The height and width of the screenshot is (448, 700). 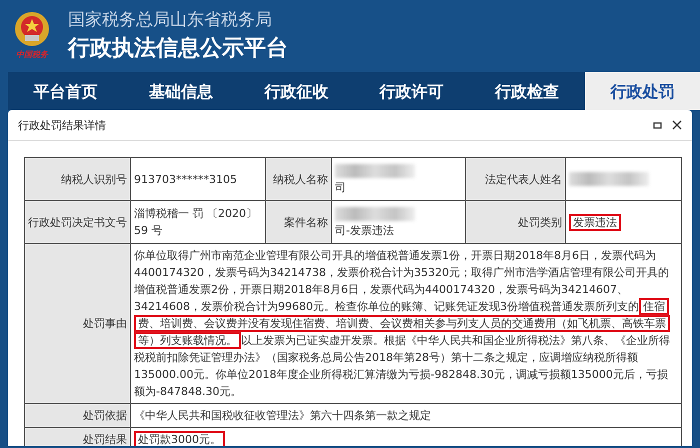 What do you see at coordinates (527, 91) in the screenshot?
I see `nav-tab: 行政检查` at bounding box center [527, 91].